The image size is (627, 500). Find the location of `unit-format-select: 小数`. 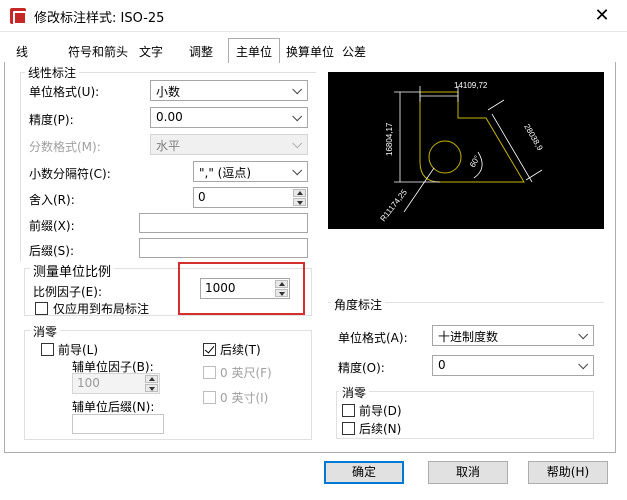

unit-format-select: 小数 is located at coordinates (229, 90).